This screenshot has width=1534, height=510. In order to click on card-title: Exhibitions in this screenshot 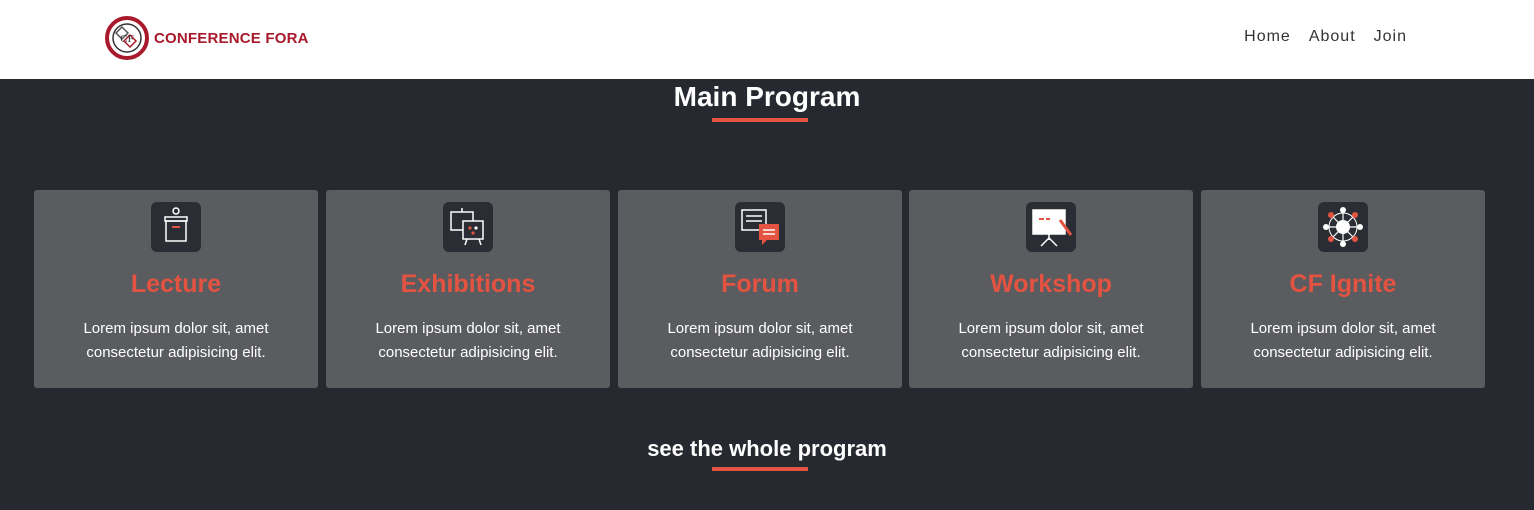, I will do `click(468, 284)`.